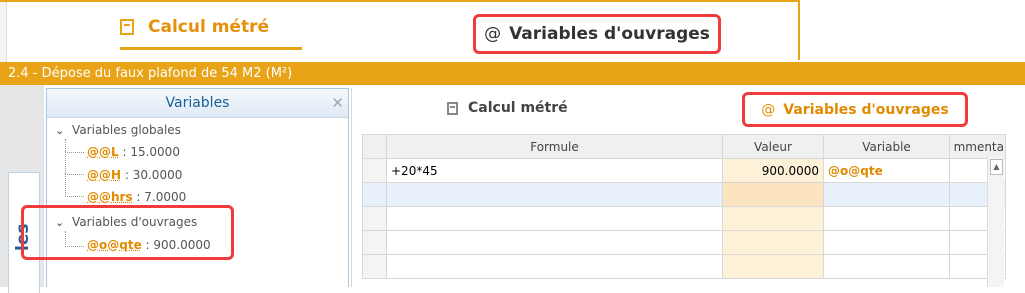 The width and height of the screenshot is (1025, 293). Describe the element at coordinates (977, 146) in the screenshot. I see `column-header-commentaire: mmenta` at that location.